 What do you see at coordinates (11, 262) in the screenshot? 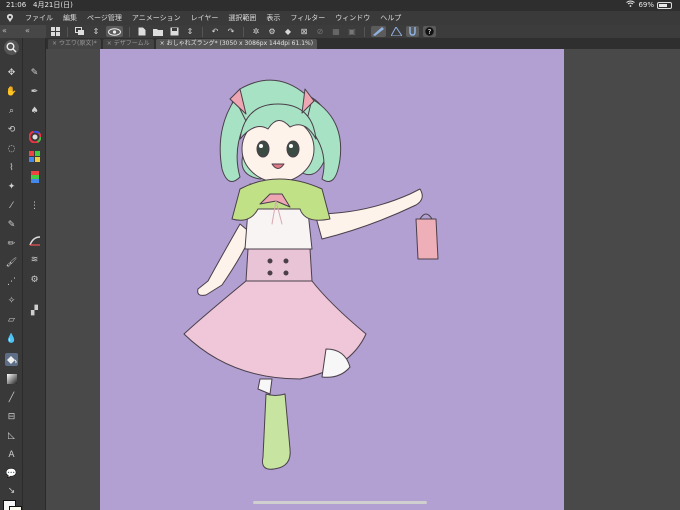
I see `brush-icon: 🖌` at bounding box center [11, 262].